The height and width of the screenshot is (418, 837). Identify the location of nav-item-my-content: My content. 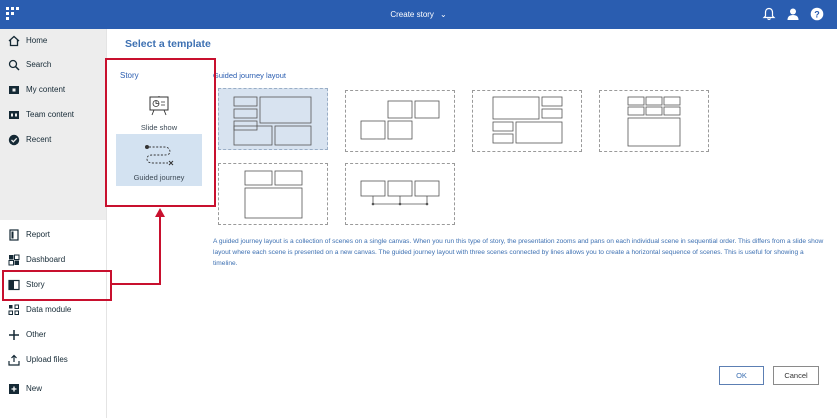
(53, 90).